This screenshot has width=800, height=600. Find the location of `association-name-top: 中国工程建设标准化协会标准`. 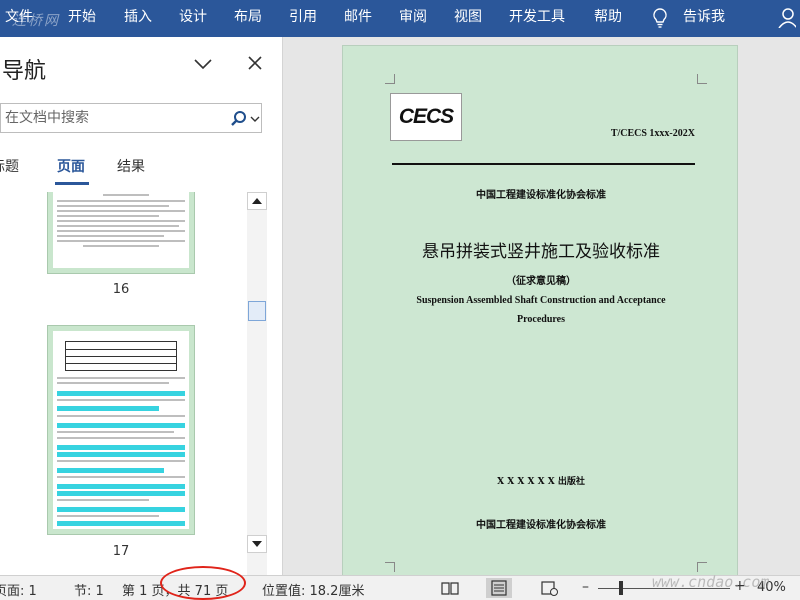

association-name-top: 中国工程建设标准化协会标准 is located at coordinates (541, 195).